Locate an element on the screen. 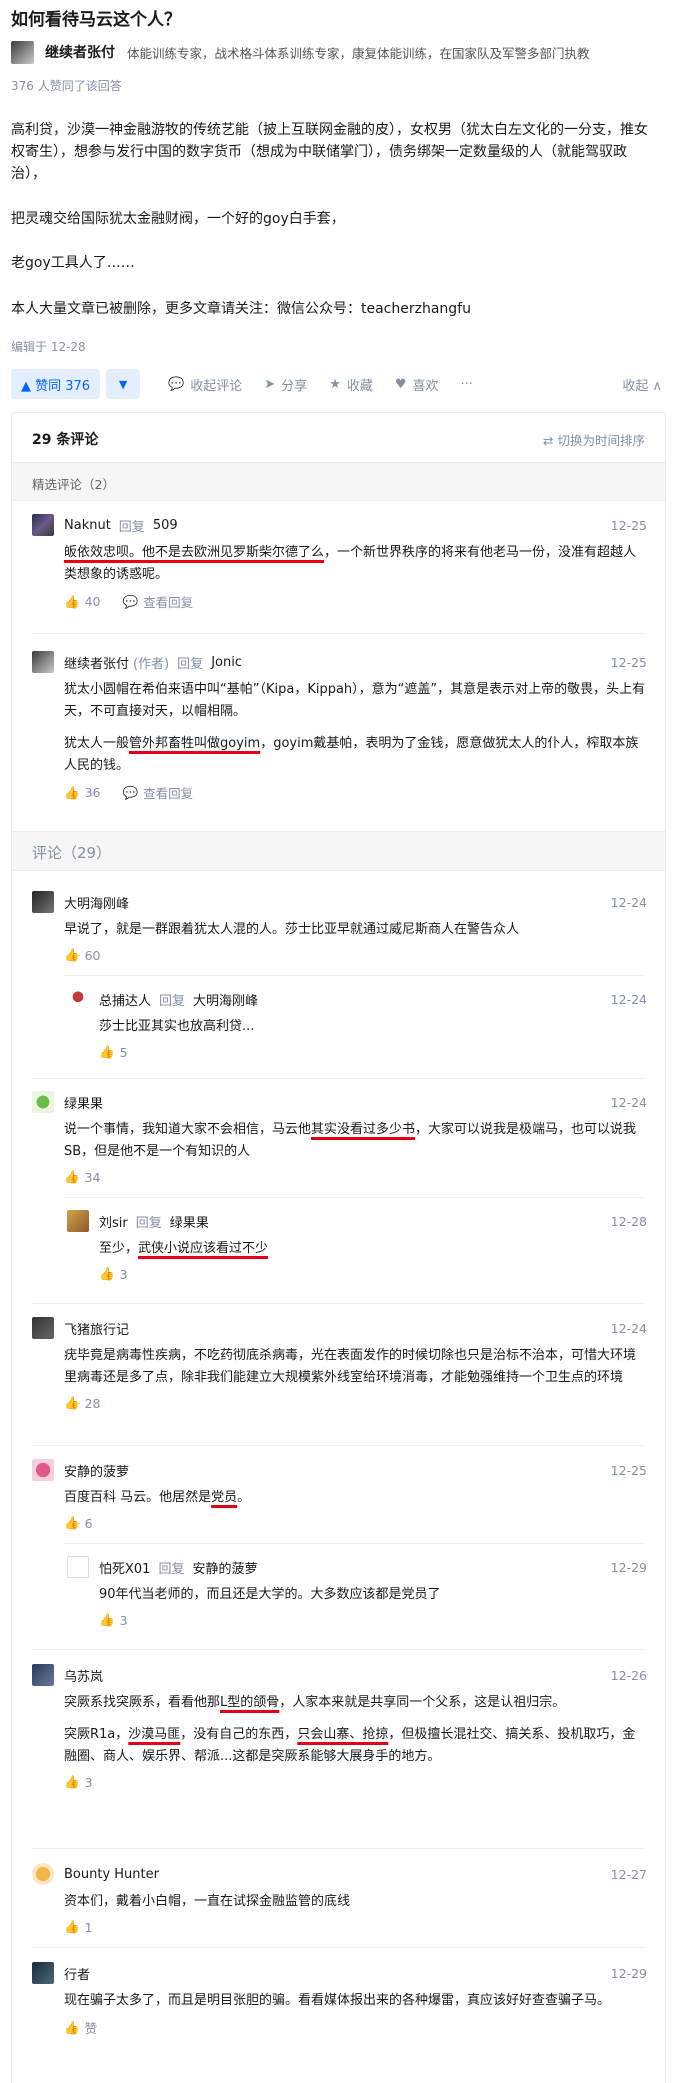 This screenshot has height=2083, width=673. sort-switch-button: ⇄ 切换为时间排序 is located at coordinates (594, 439).